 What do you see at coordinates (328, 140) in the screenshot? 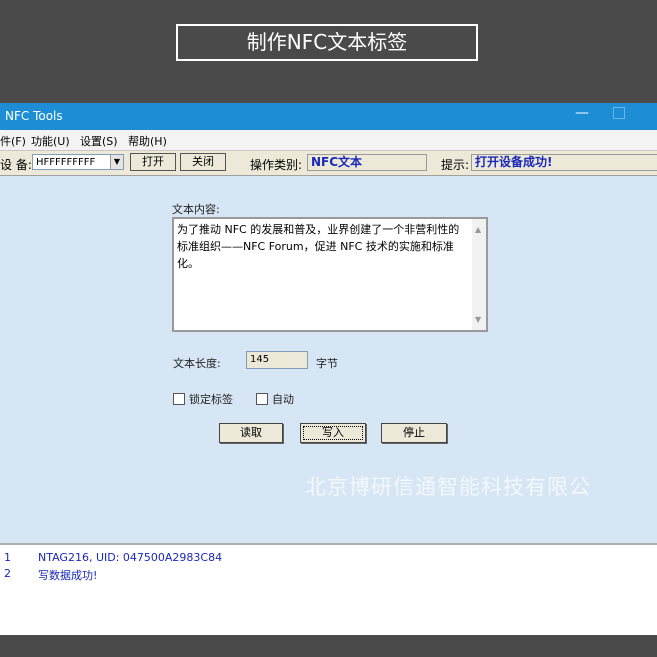
I see `menu-bar: 件(F) 功能(U) 设置(S) 帮助(H)` at bounding box center [328, 140].